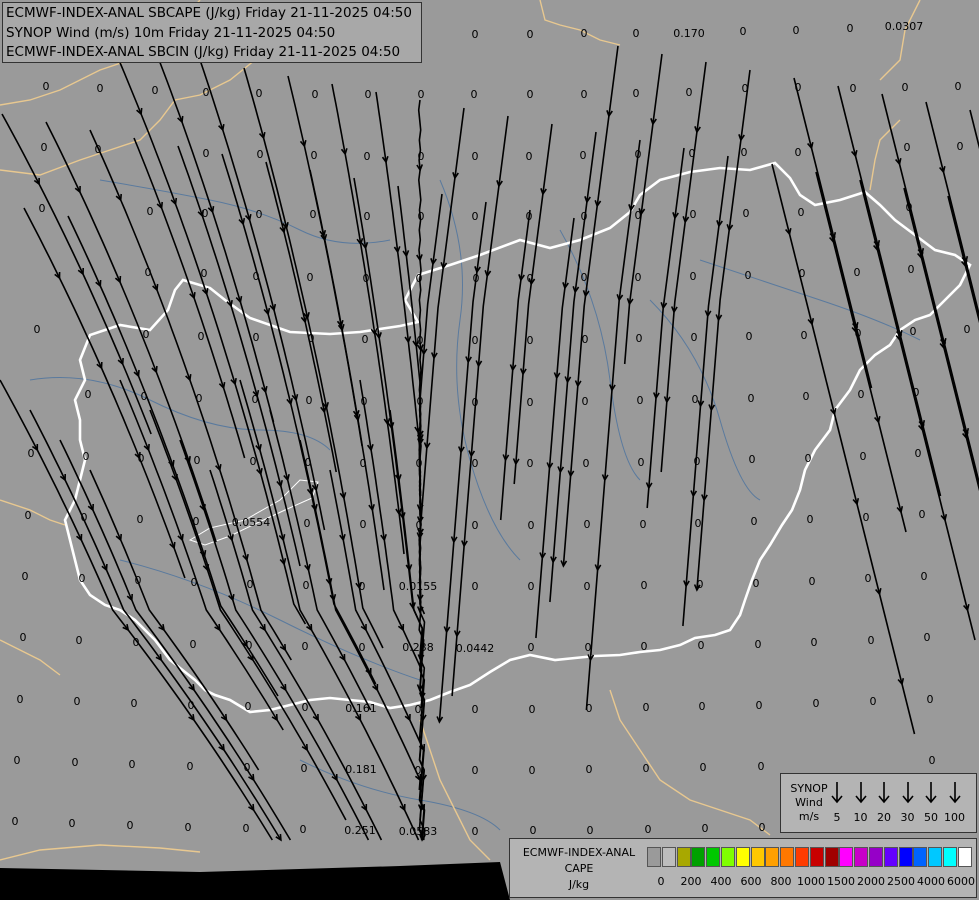  What do you see at coordinates (837, 793) in the screenshot?
I see `wind-arrow-icon` at bounding box center [837, 793].